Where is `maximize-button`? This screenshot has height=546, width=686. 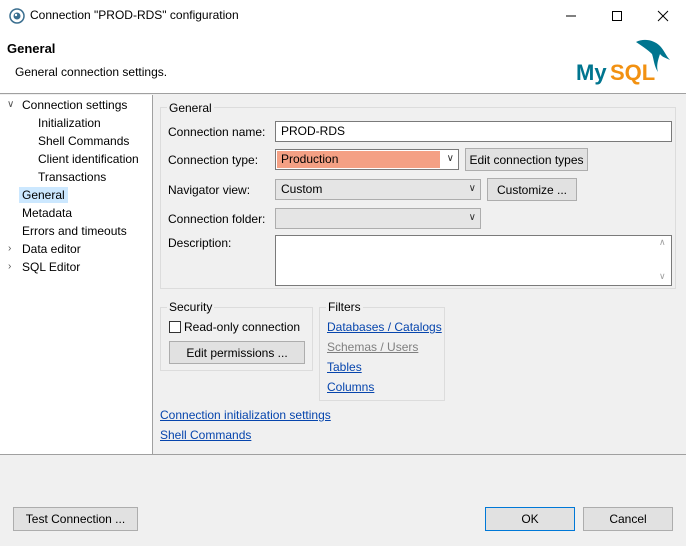 maximize-button is located at coordinates (617, 16).